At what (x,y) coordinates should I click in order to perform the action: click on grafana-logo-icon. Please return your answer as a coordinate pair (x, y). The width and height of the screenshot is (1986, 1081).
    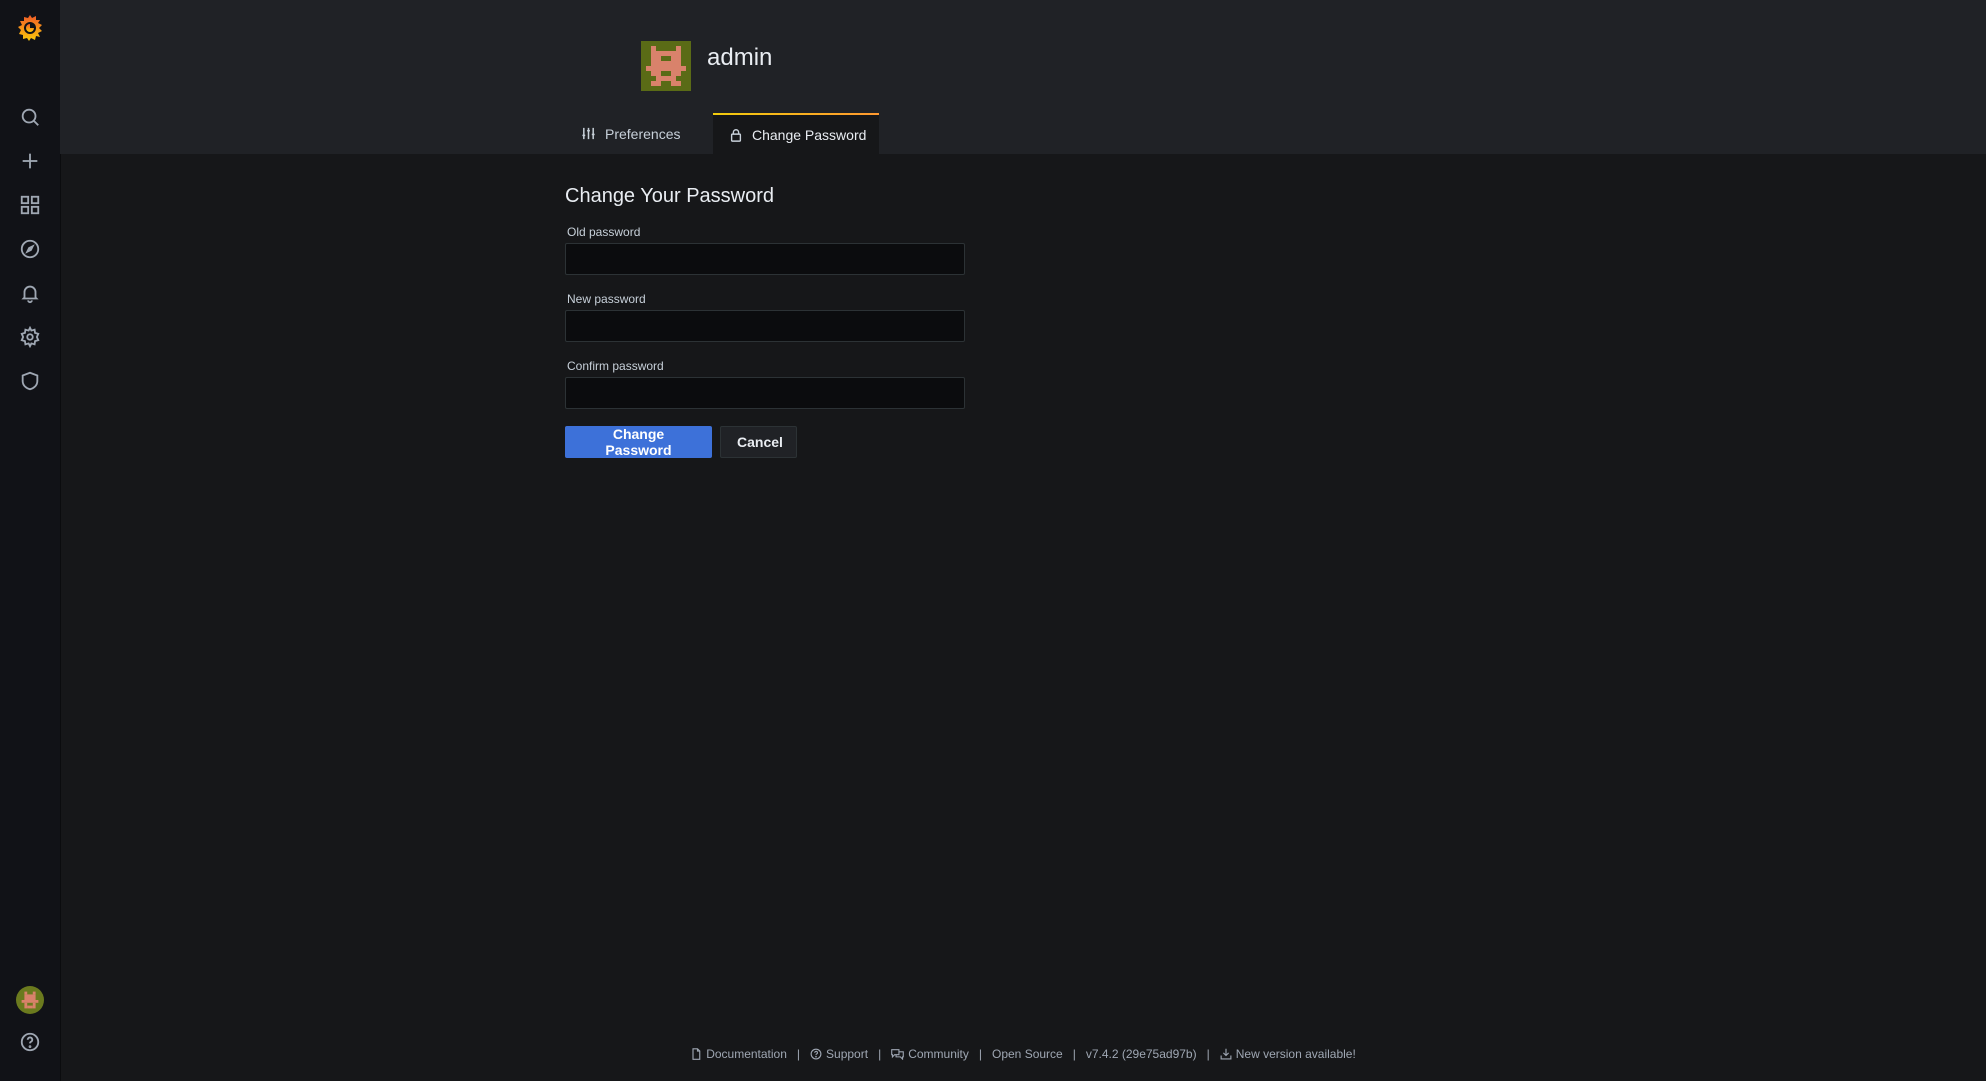
    Looking at the image, I should click on (30, 28).